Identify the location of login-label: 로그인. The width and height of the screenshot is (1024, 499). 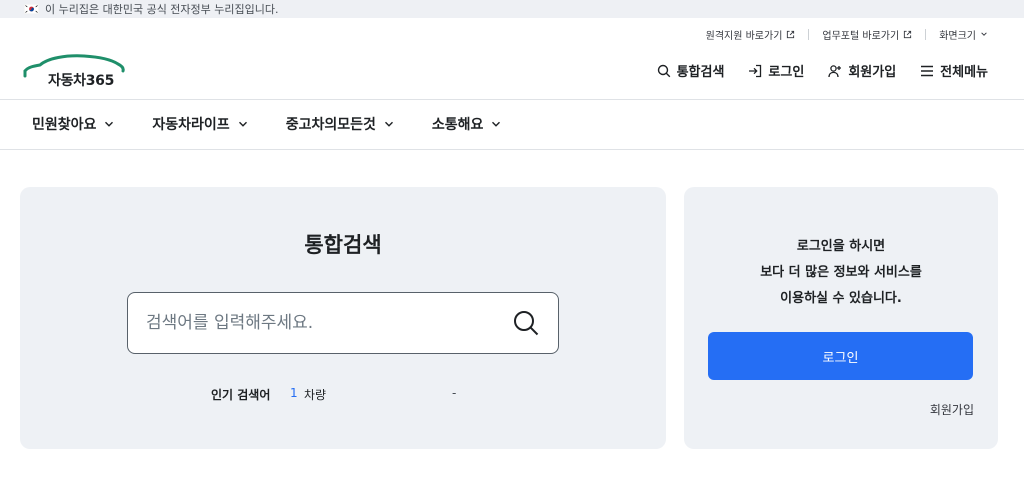
(786, 72).